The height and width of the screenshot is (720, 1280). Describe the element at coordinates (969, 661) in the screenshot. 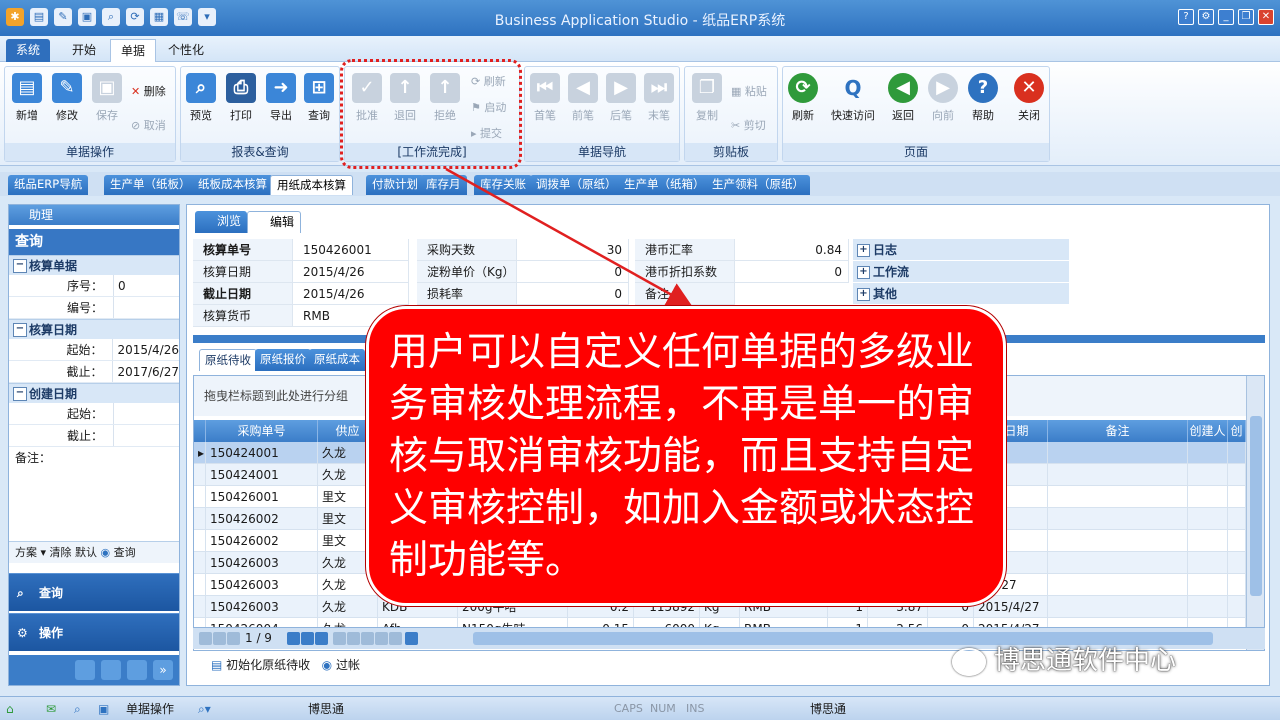

I see `wechat-logo-icon` at that location.